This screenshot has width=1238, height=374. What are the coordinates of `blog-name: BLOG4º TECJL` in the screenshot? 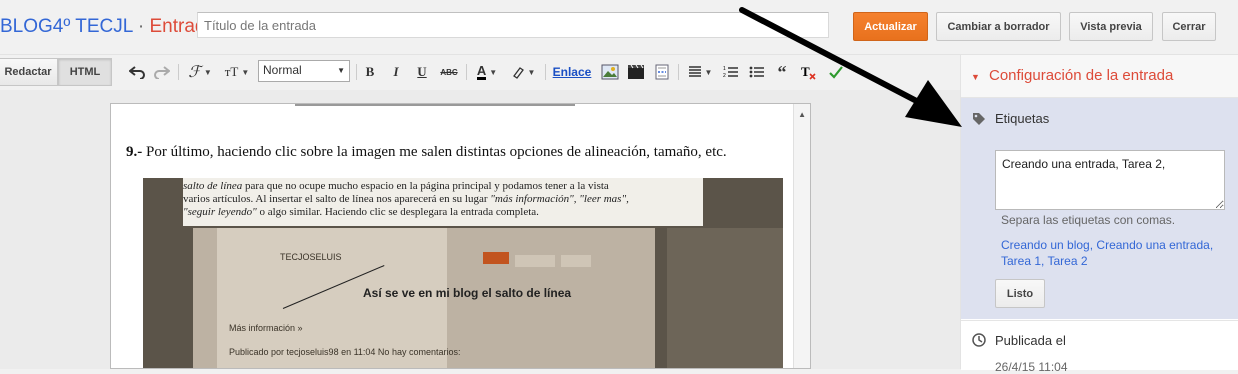 It's located at (66, 26).